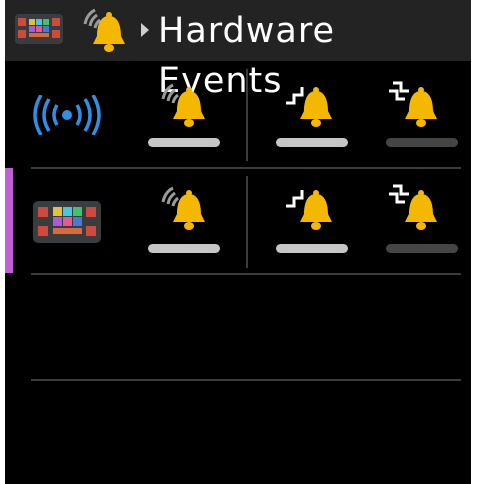 The width and height of the screenshot is (480, 484). What do you see at coordinates (67, 115) in the screenshot?
I see `wireless-signal-icon` at bounding box center [67, 115].